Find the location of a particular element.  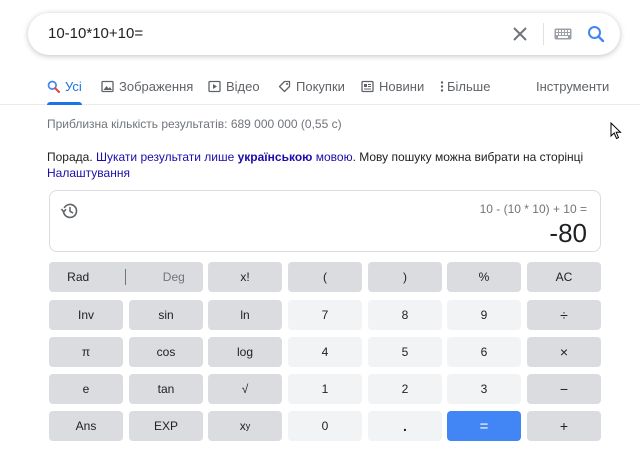

close-icon is located at coordinates (520, 34).